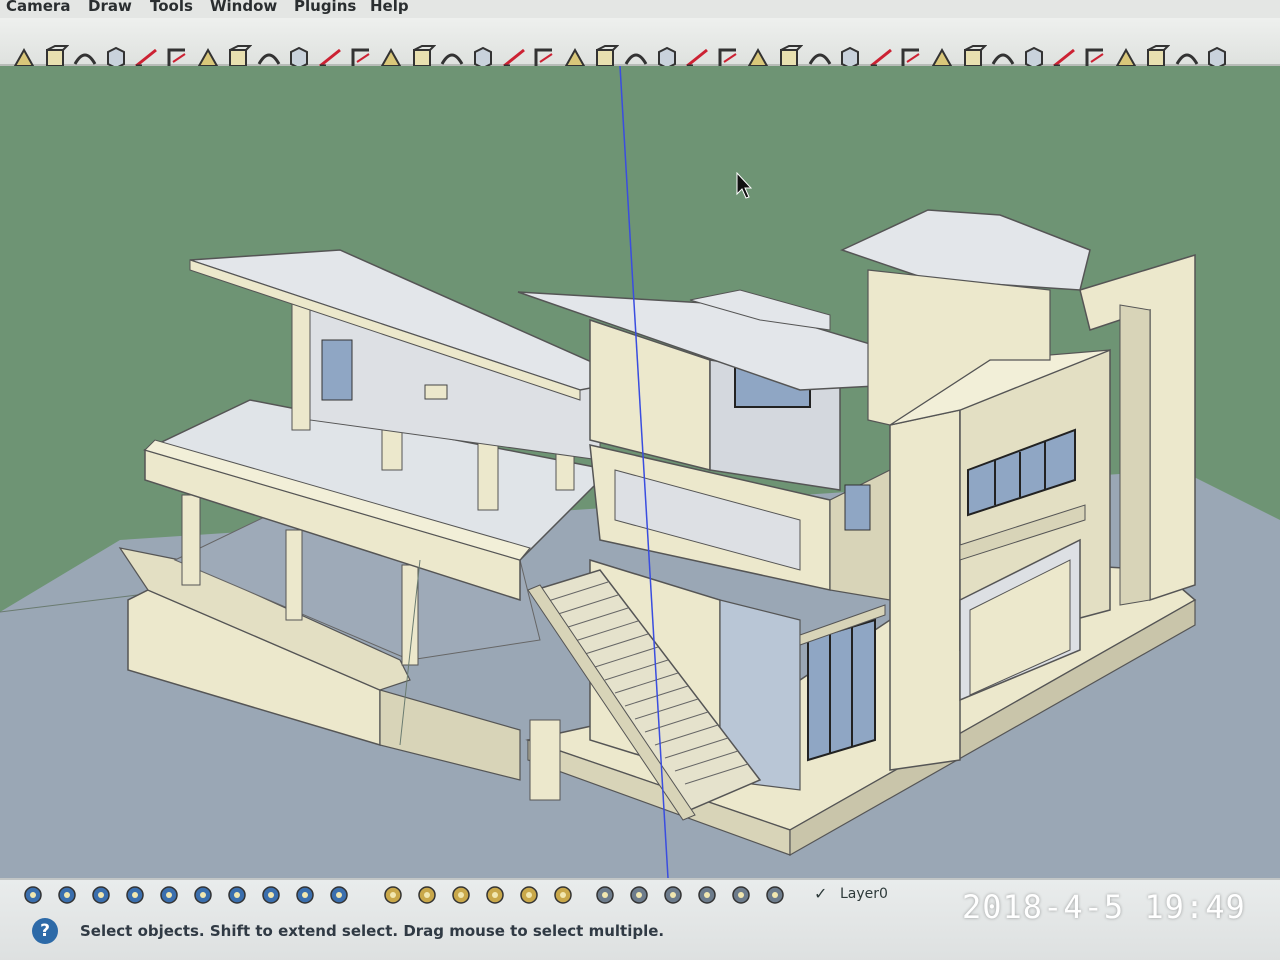  Describe the element at coordinates (243, 7) in the screenshot. I see `menu-window: Window` at that location.